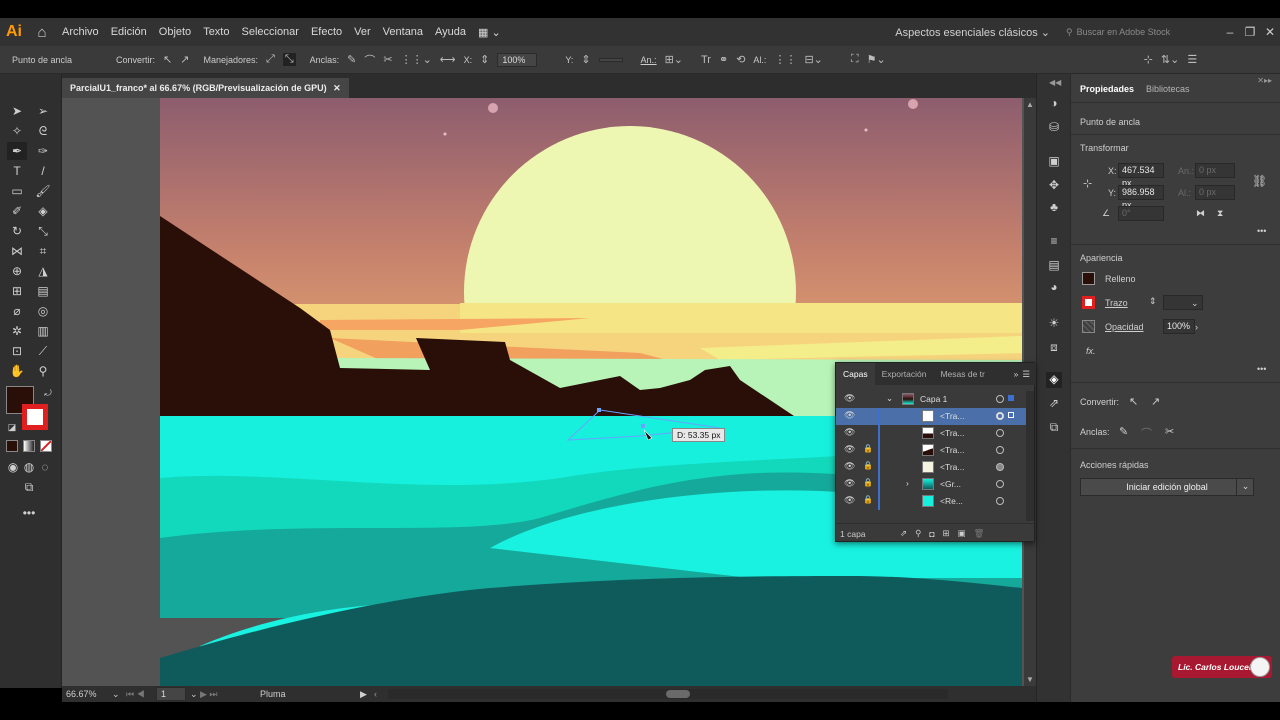 The image size is (1280, 720). I want to click on height-input: 0 px, so click(1215, 192).